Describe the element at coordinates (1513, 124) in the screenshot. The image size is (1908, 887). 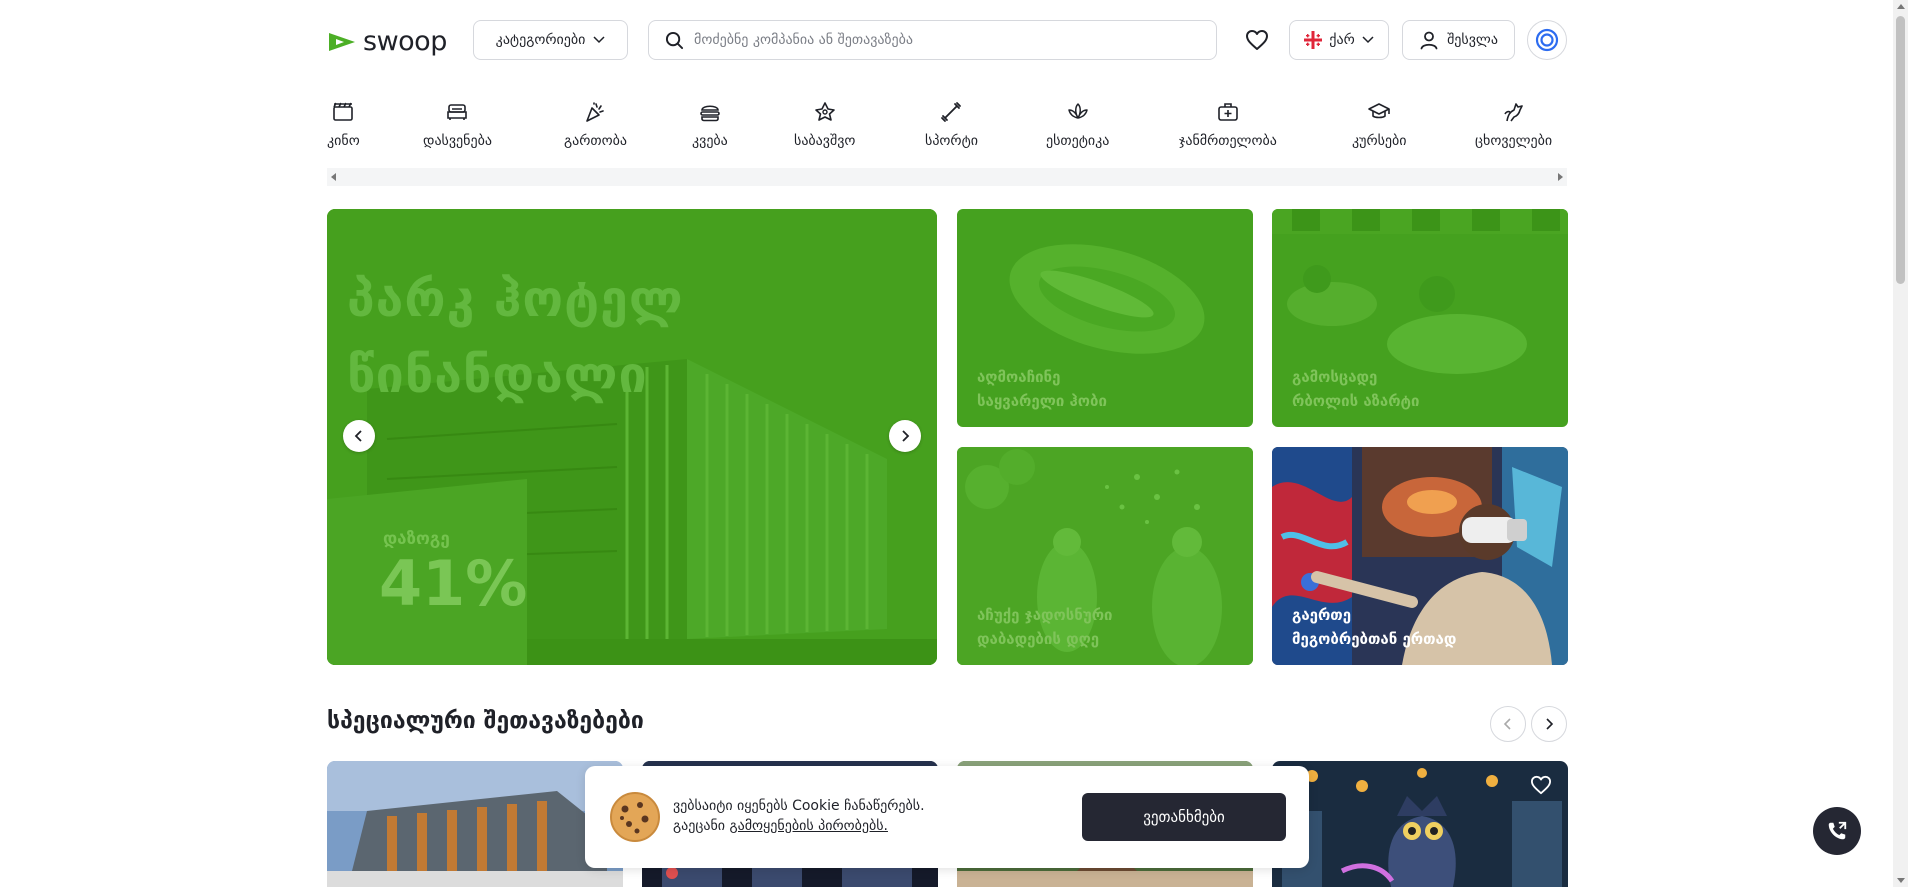
I see `category-animals: ცხოველები` at that location.